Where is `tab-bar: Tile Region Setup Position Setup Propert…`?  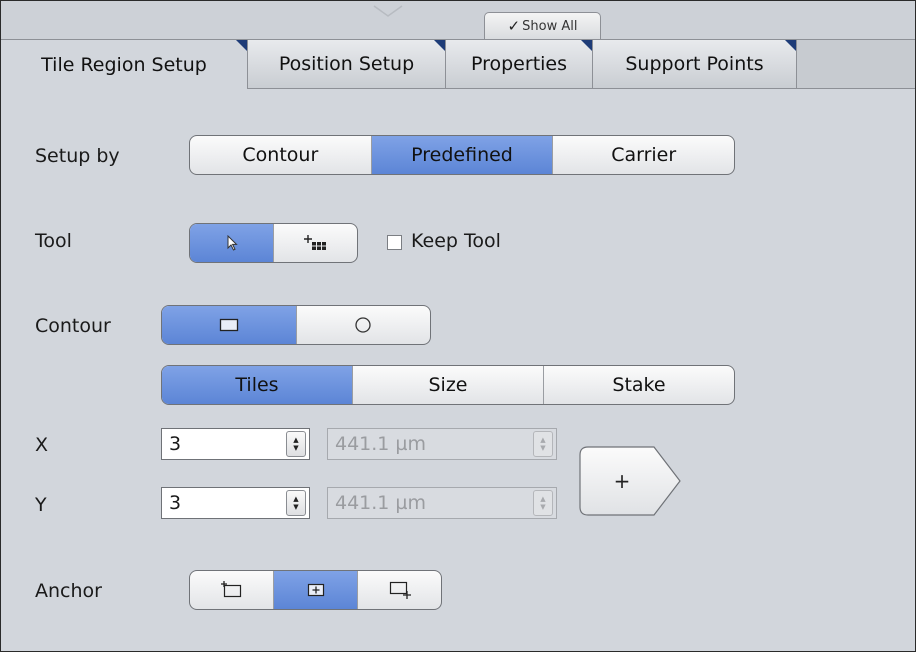
tab-bar: Tile Region Setup Position Setup Propert… is located at coordinates (458, 64).